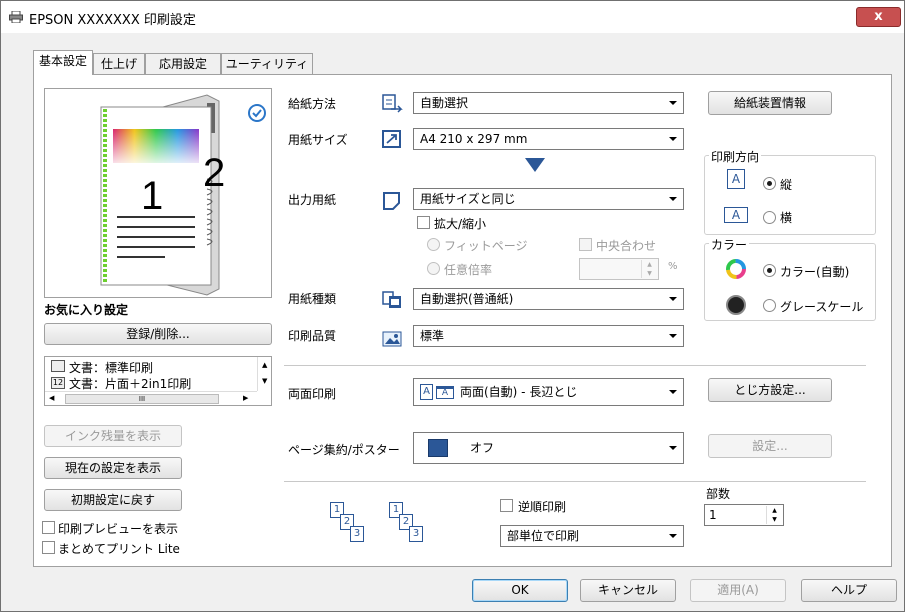  I want to click on print-lite-label: まとめてプリント Lite, so click(119, 549).